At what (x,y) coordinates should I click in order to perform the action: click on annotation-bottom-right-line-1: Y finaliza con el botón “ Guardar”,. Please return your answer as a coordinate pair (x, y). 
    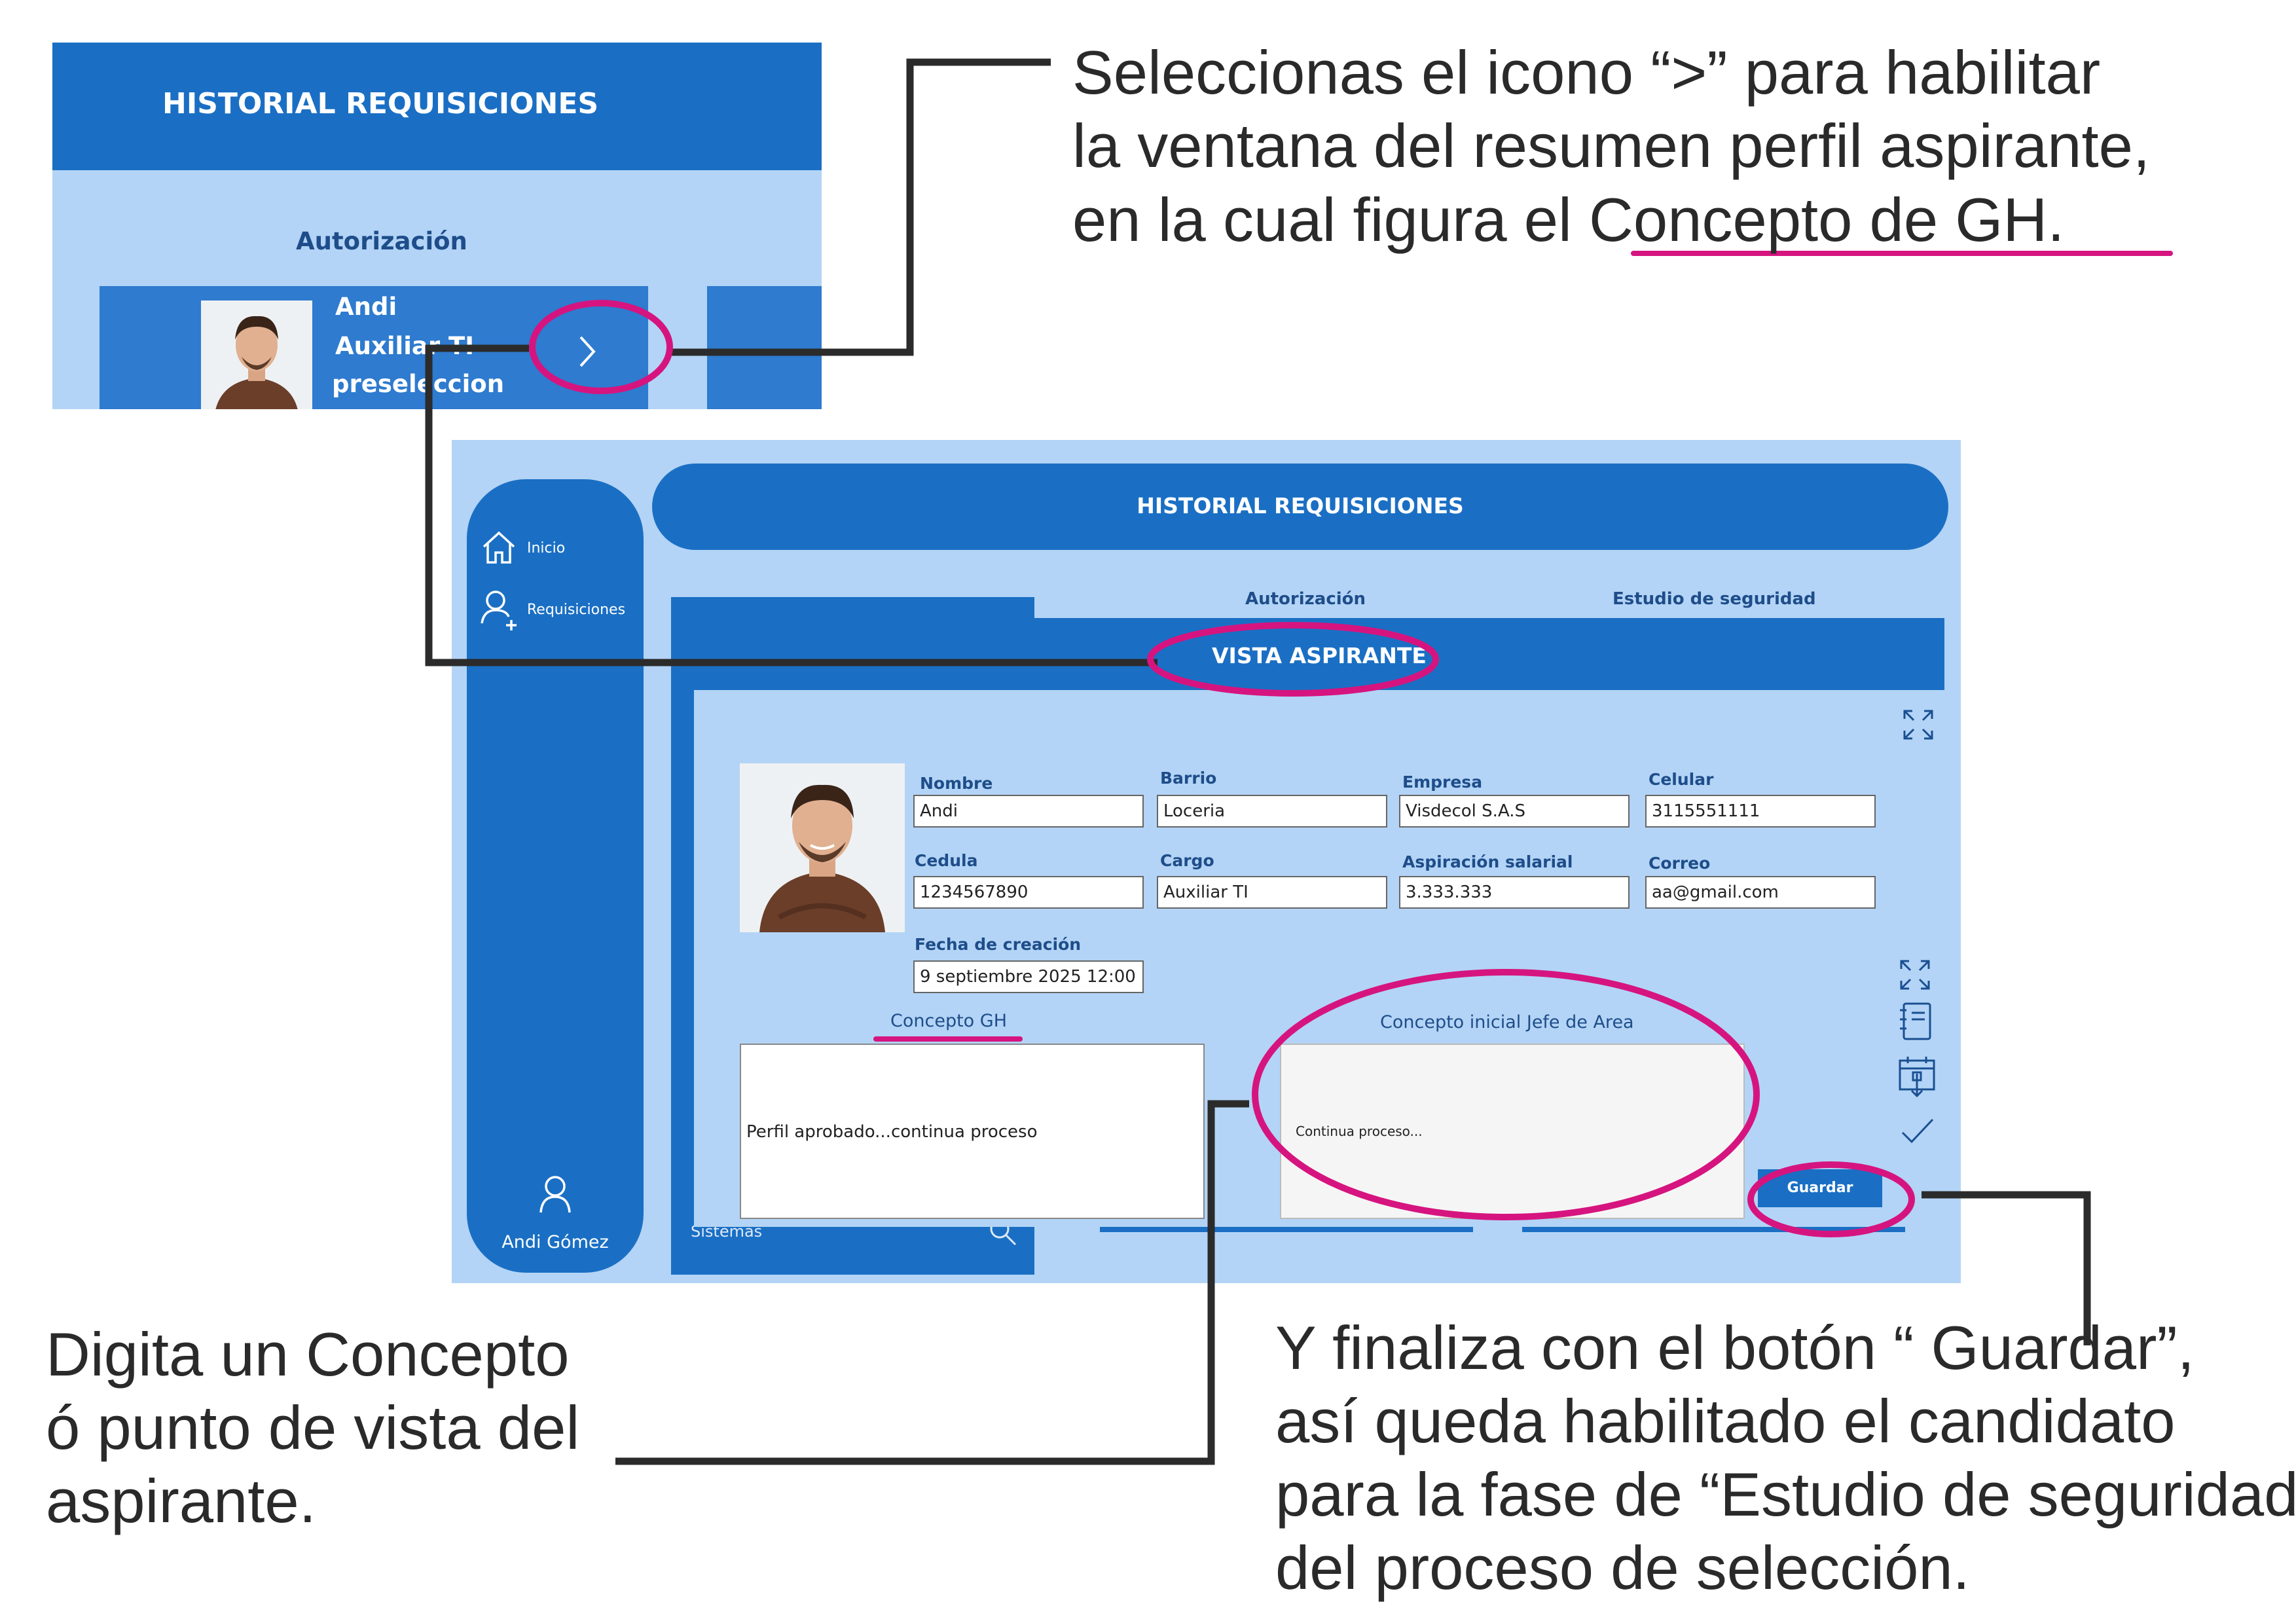
    Looking at the image, I should click on (1735, 1347).